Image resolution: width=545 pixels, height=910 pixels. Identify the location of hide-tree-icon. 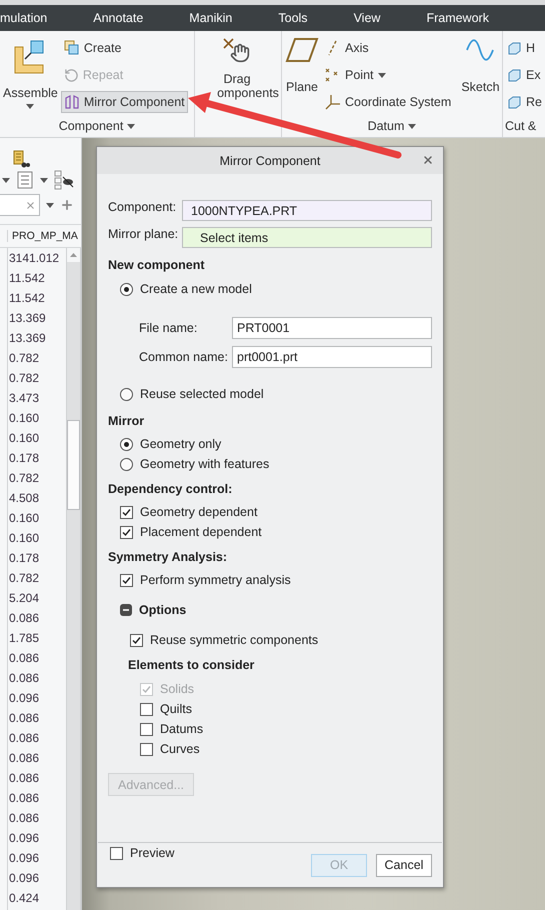
(64, 180).